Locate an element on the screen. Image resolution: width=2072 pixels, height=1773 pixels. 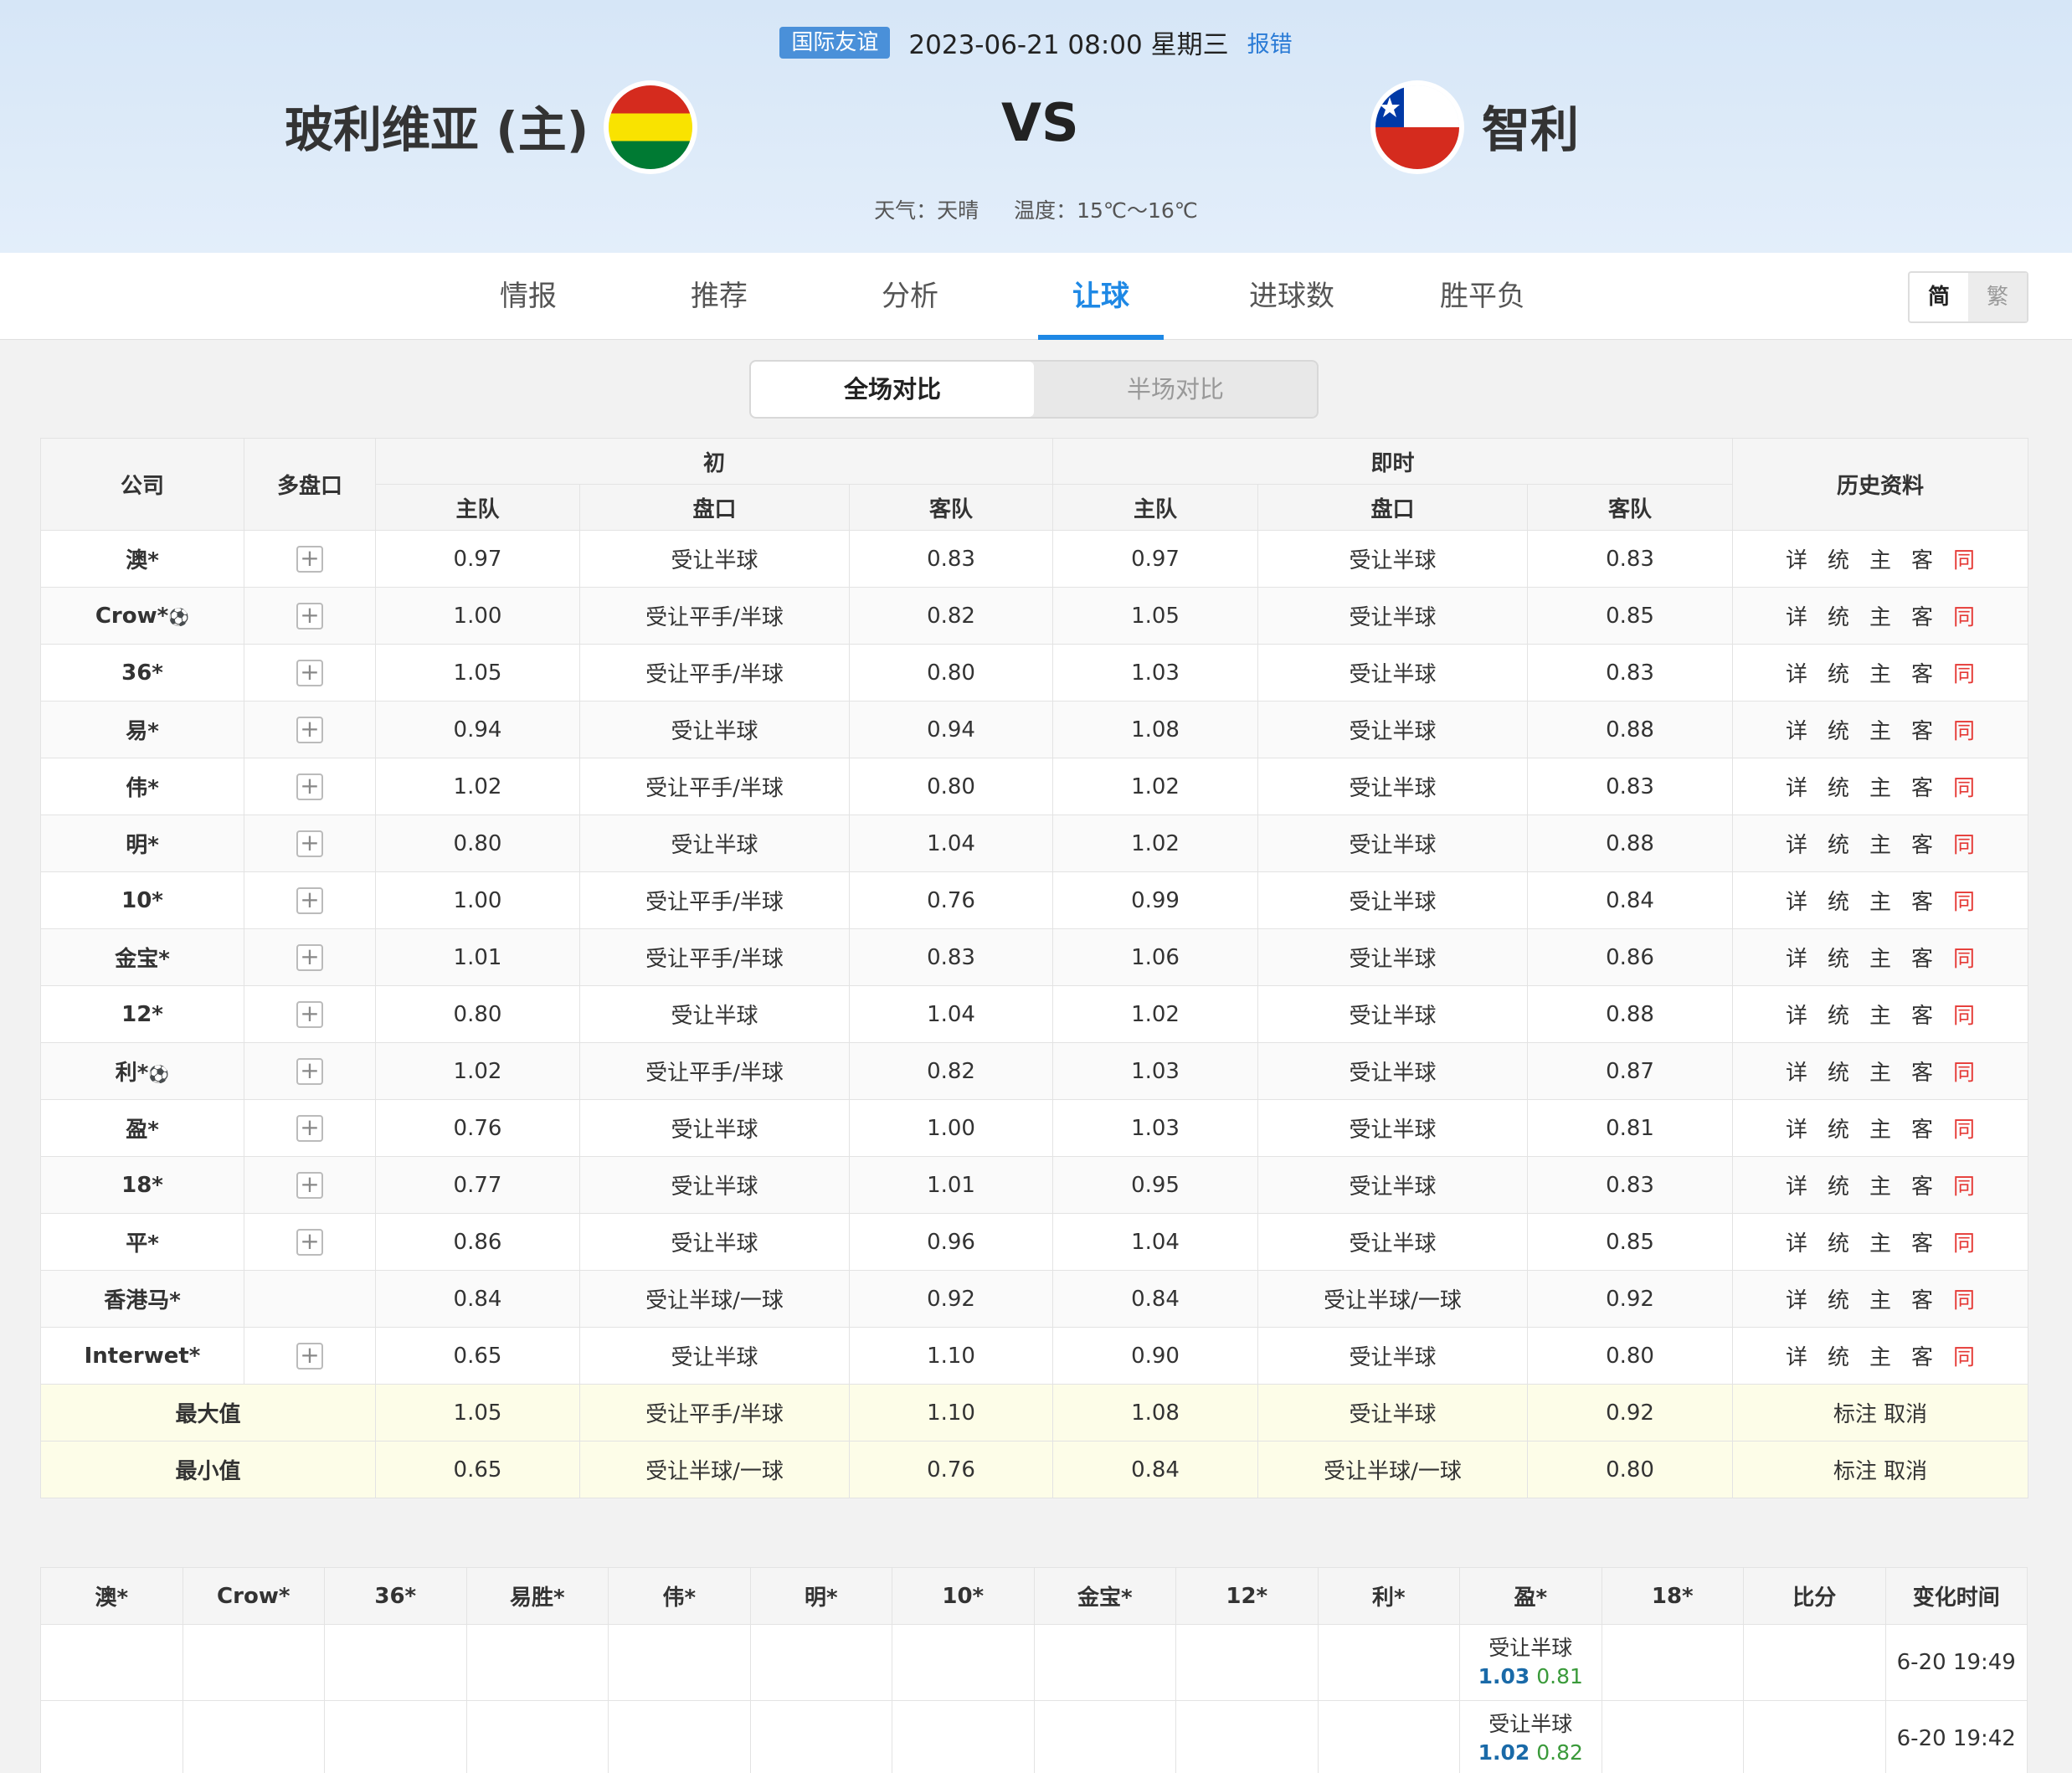
company-name: 明* is located at coordinates (142, 845).